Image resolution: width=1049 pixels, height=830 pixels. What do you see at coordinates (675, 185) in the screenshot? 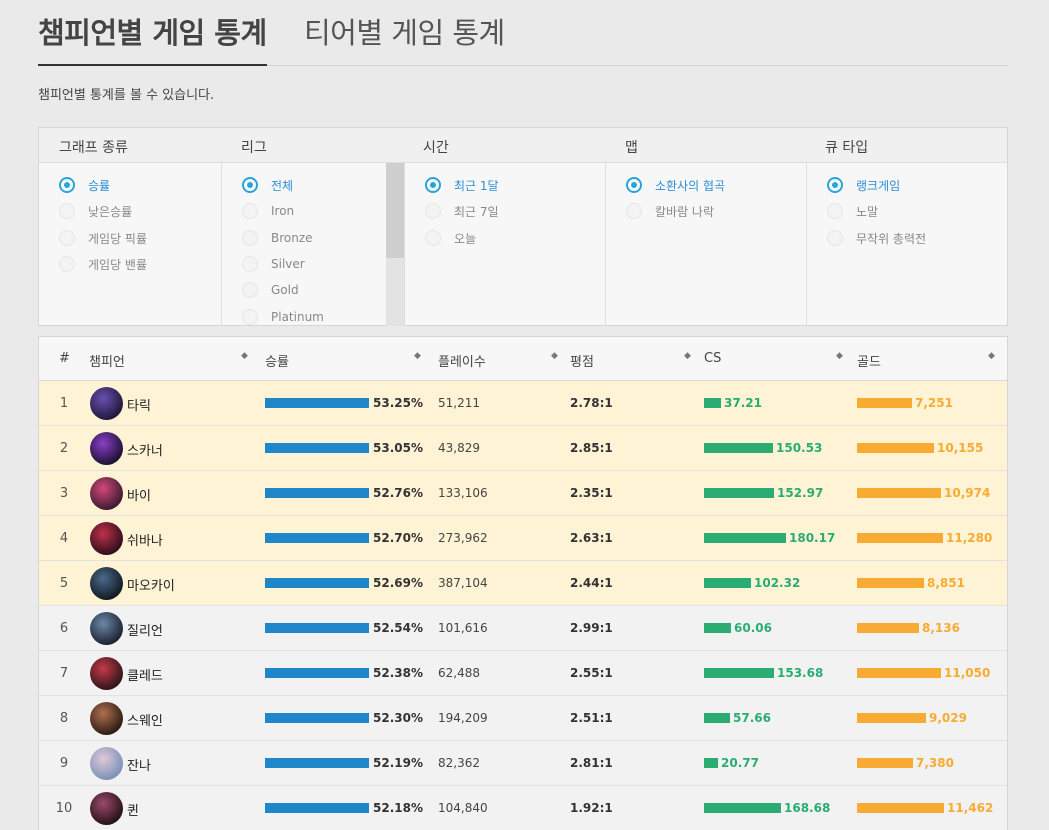
I see `option-summoners-rift: 소환사의 협곡` at bounding box center [675, 185].